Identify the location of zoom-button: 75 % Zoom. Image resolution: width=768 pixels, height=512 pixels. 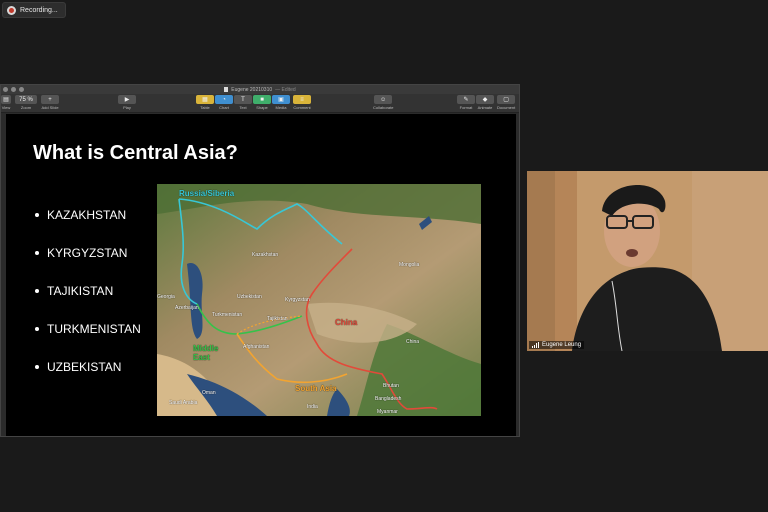
(26, 102).